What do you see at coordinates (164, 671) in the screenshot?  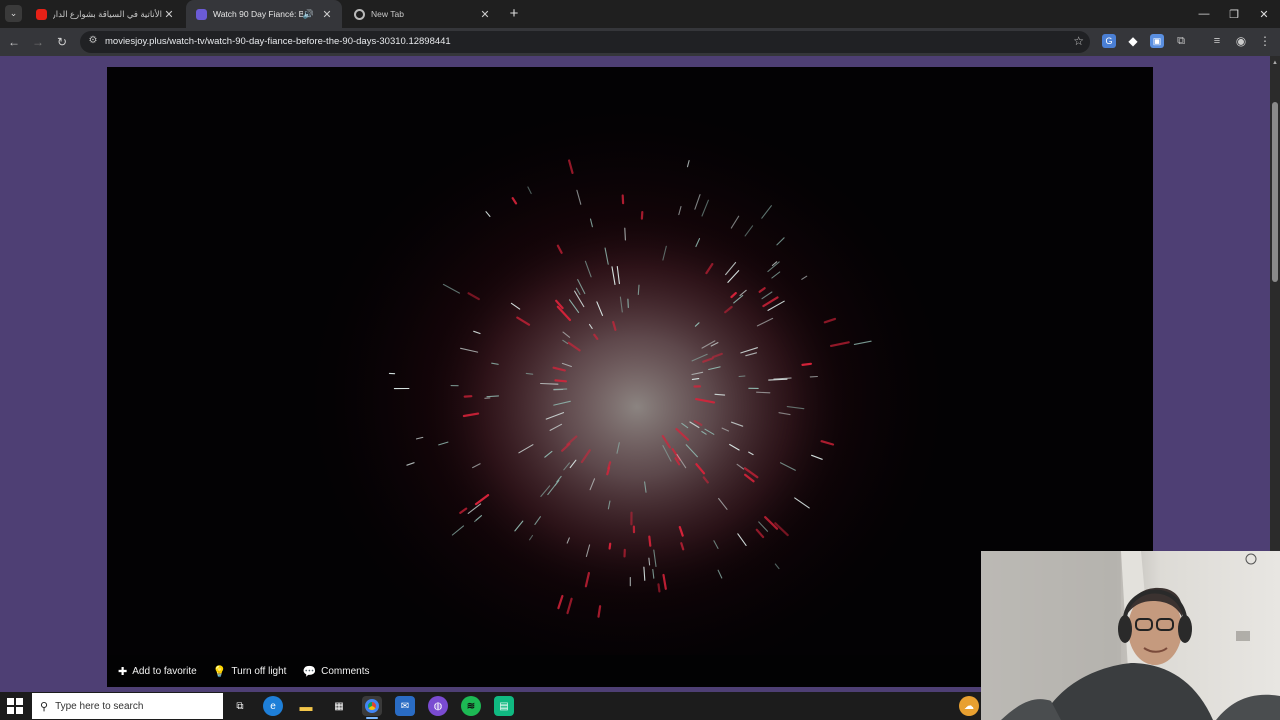 I see `add-to-favorite-label: Add to favorite` at bounding box center [164, 671].